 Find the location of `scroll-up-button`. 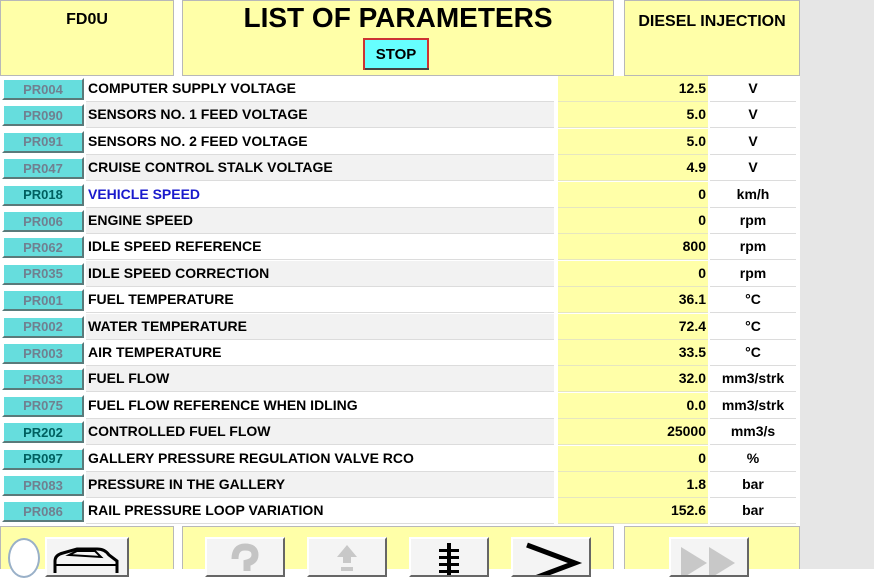

scroll-up-button is located at coordinates (347, 557).